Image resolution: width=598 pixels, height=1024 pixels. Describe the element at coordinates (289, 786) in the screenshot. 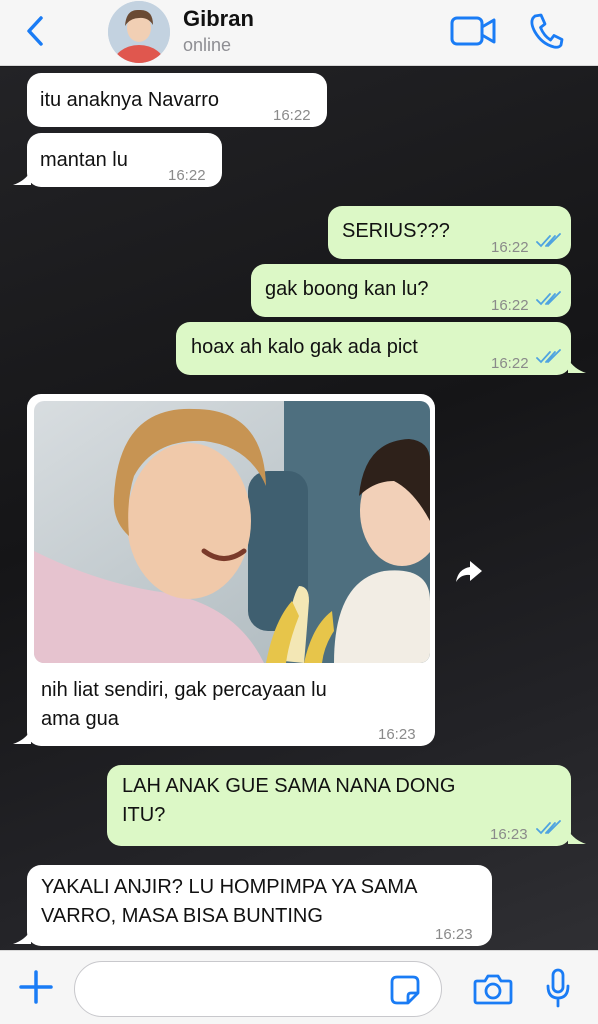

I see `message-text: LAH ANAK GUE SAMA NANA DONG` at that location.